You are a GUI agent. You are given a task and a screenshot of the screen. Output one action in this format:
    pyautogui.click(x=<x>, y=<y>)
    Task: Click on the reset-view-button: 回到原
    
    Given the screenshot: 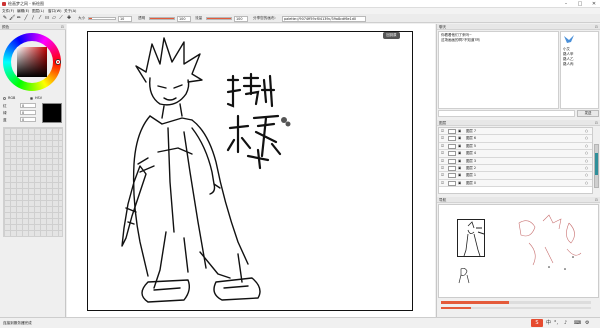 What is the action you would take?
    pyautogui.click(x=391, y=35)
    